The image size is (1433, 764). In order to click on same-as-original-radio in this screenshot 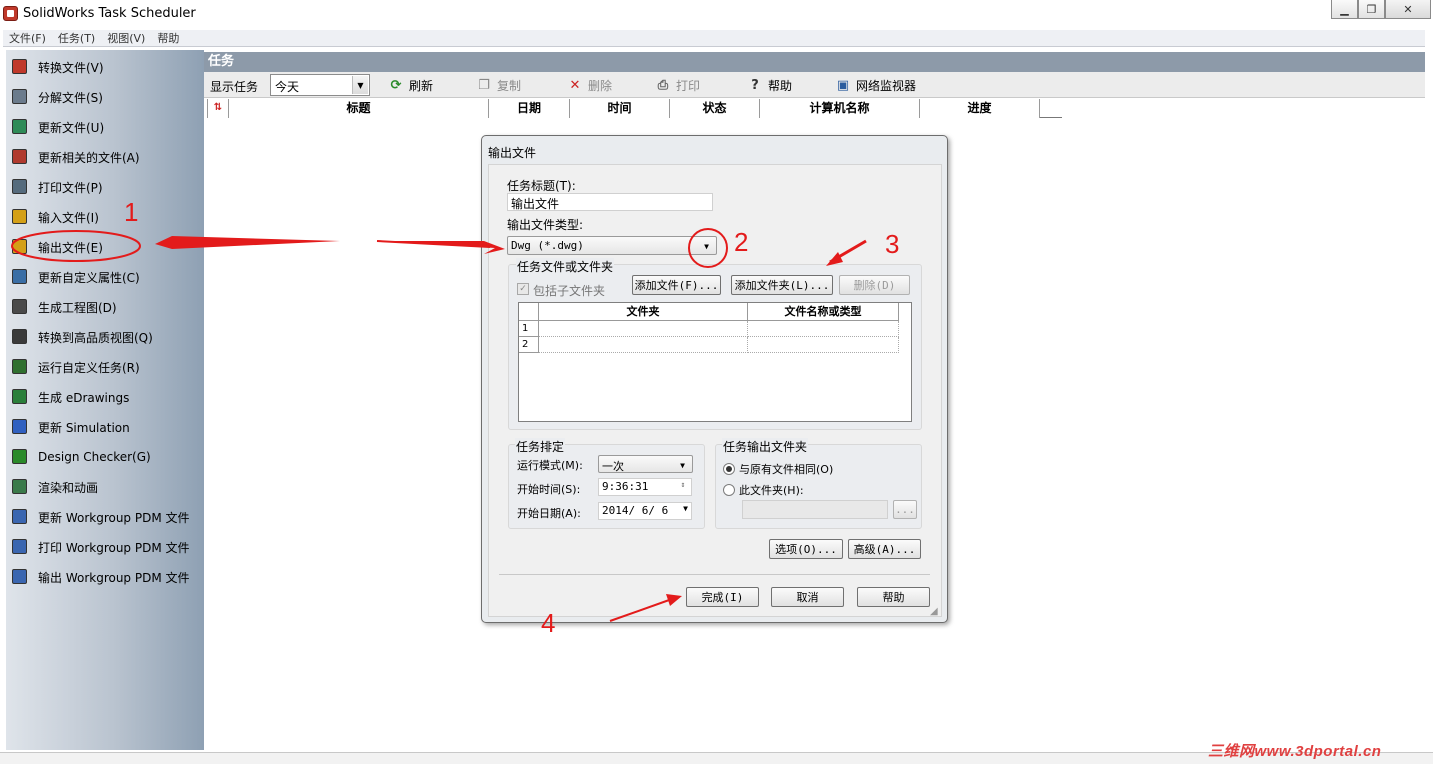, I will do `click(729, 469)`.